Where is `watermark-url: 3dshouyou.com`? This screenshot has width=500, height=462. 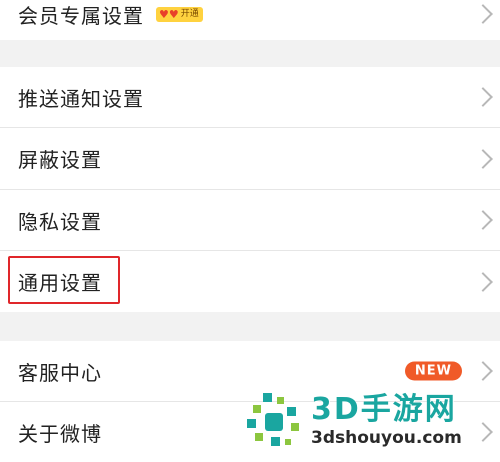
watermark-url: 3dshouyou.com is located at coordinates (386, 438).